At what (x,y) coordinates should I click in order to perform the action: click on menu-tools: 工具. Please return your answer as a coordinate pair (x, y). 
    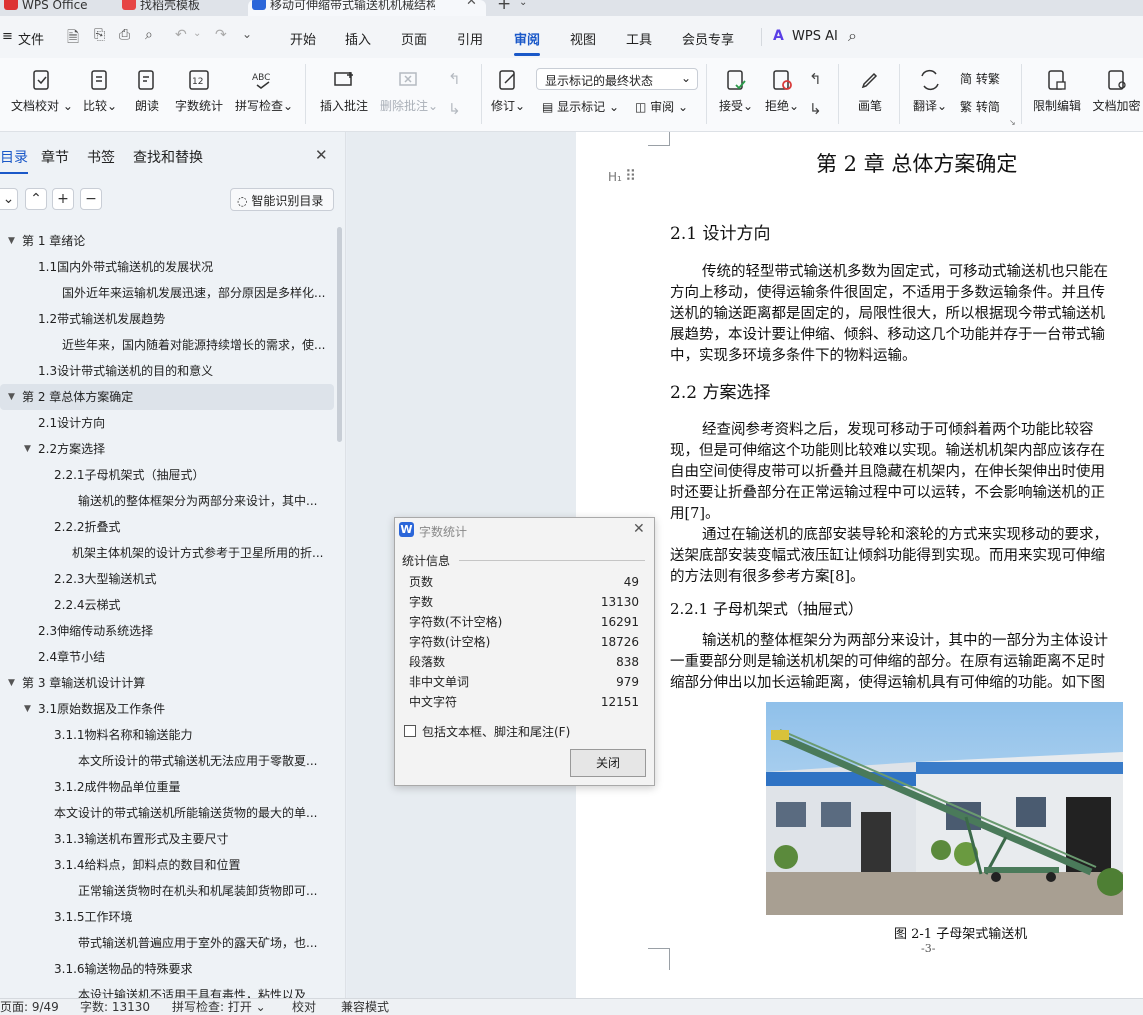
    Looking at the image, I should click on (639, 38).